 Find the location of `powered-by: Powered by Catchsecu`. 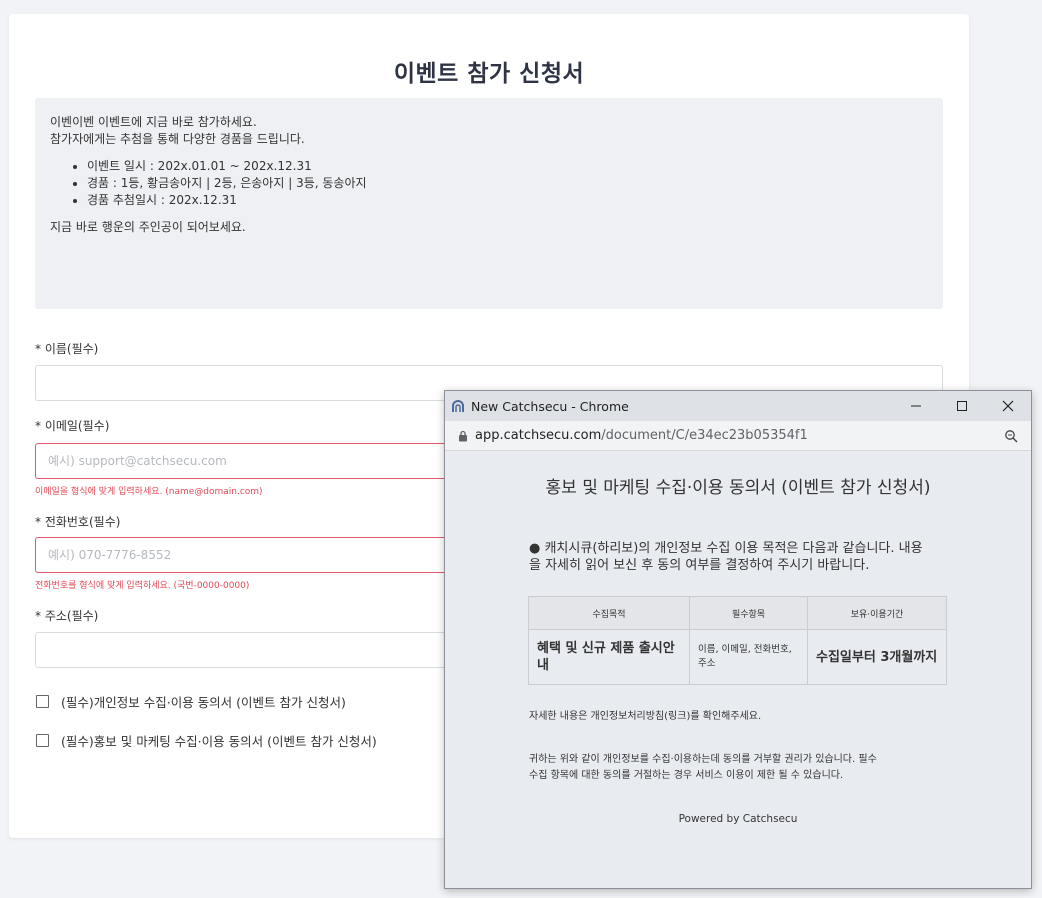

powered-by: Powered by Catchsecu is located at coordinates (738, 819).